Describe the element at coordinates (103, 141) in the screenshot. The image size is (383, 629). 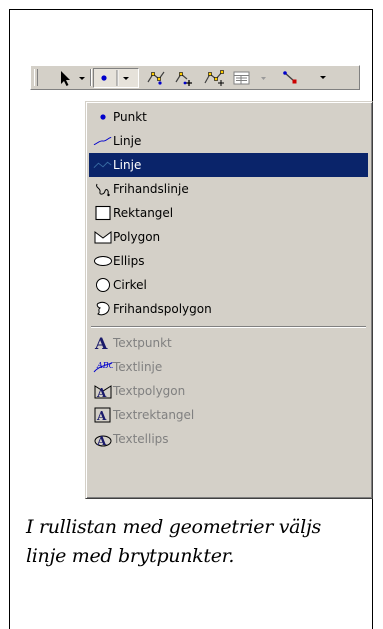
I see `line-curve-icon` at that location.